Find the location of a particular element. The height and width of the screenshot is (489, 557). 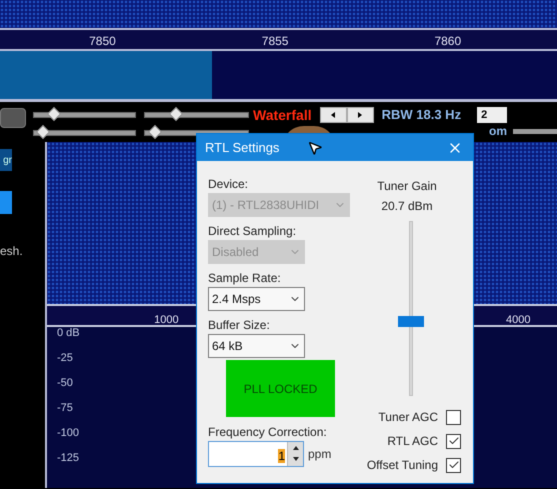

number-input: 1 is located at coordinates (256, 454).